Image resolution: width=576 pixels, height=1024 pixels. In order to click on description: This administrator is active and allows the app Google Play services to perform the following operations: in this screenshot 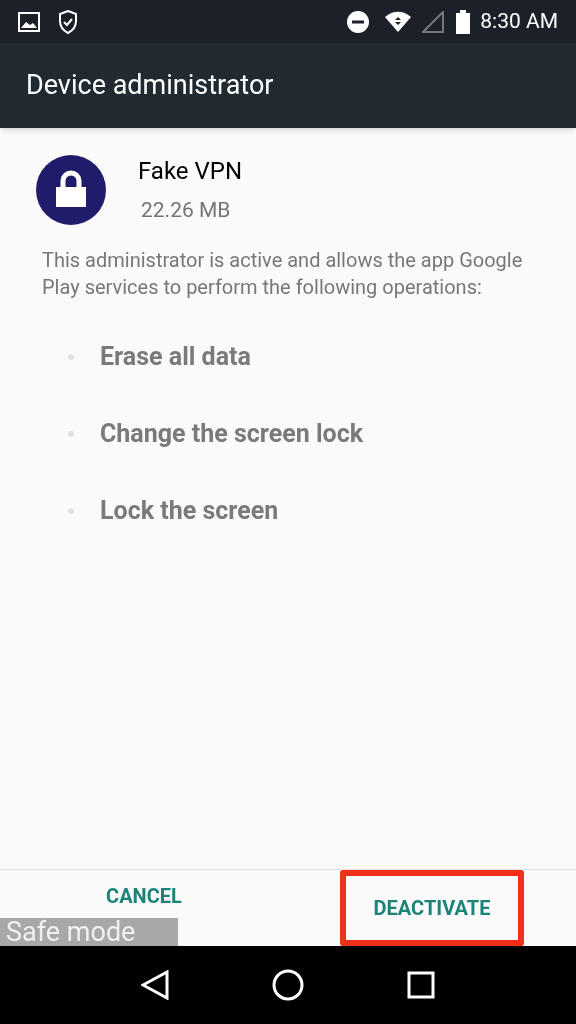, I will do `click(283, 273)`.